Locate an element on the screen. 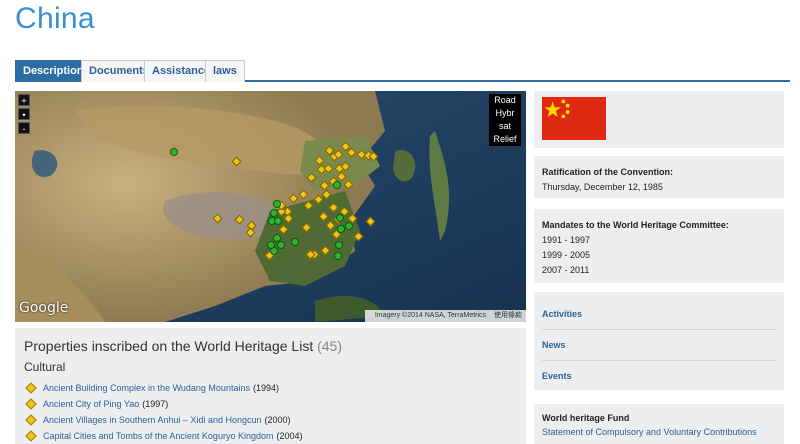  property-year: (2000) is located at coordinates (277, 420).